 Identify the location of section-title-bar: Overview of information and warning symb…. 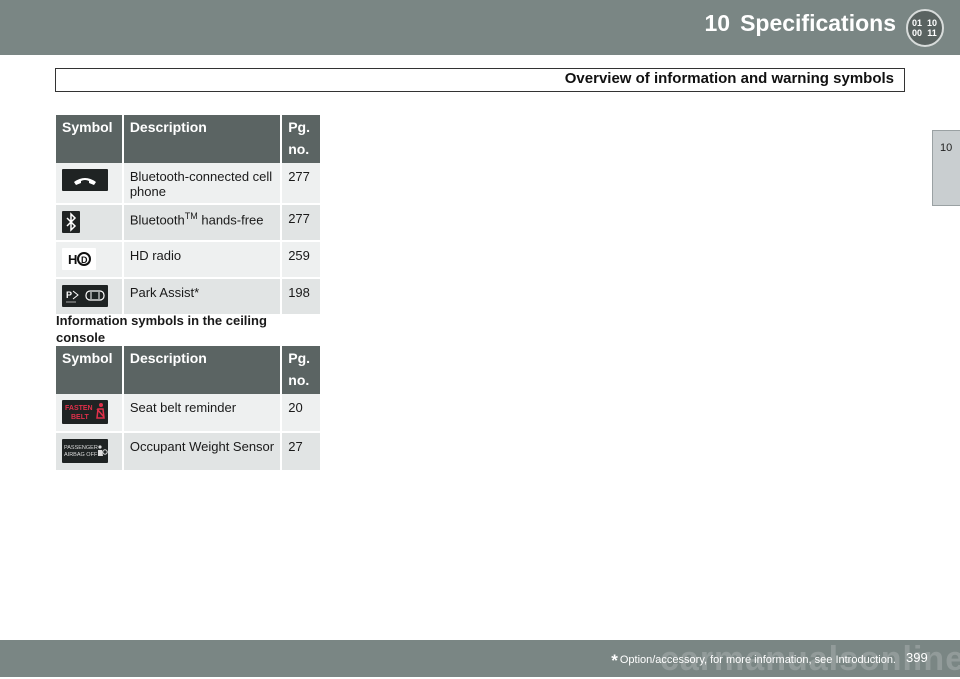
(480, 80).